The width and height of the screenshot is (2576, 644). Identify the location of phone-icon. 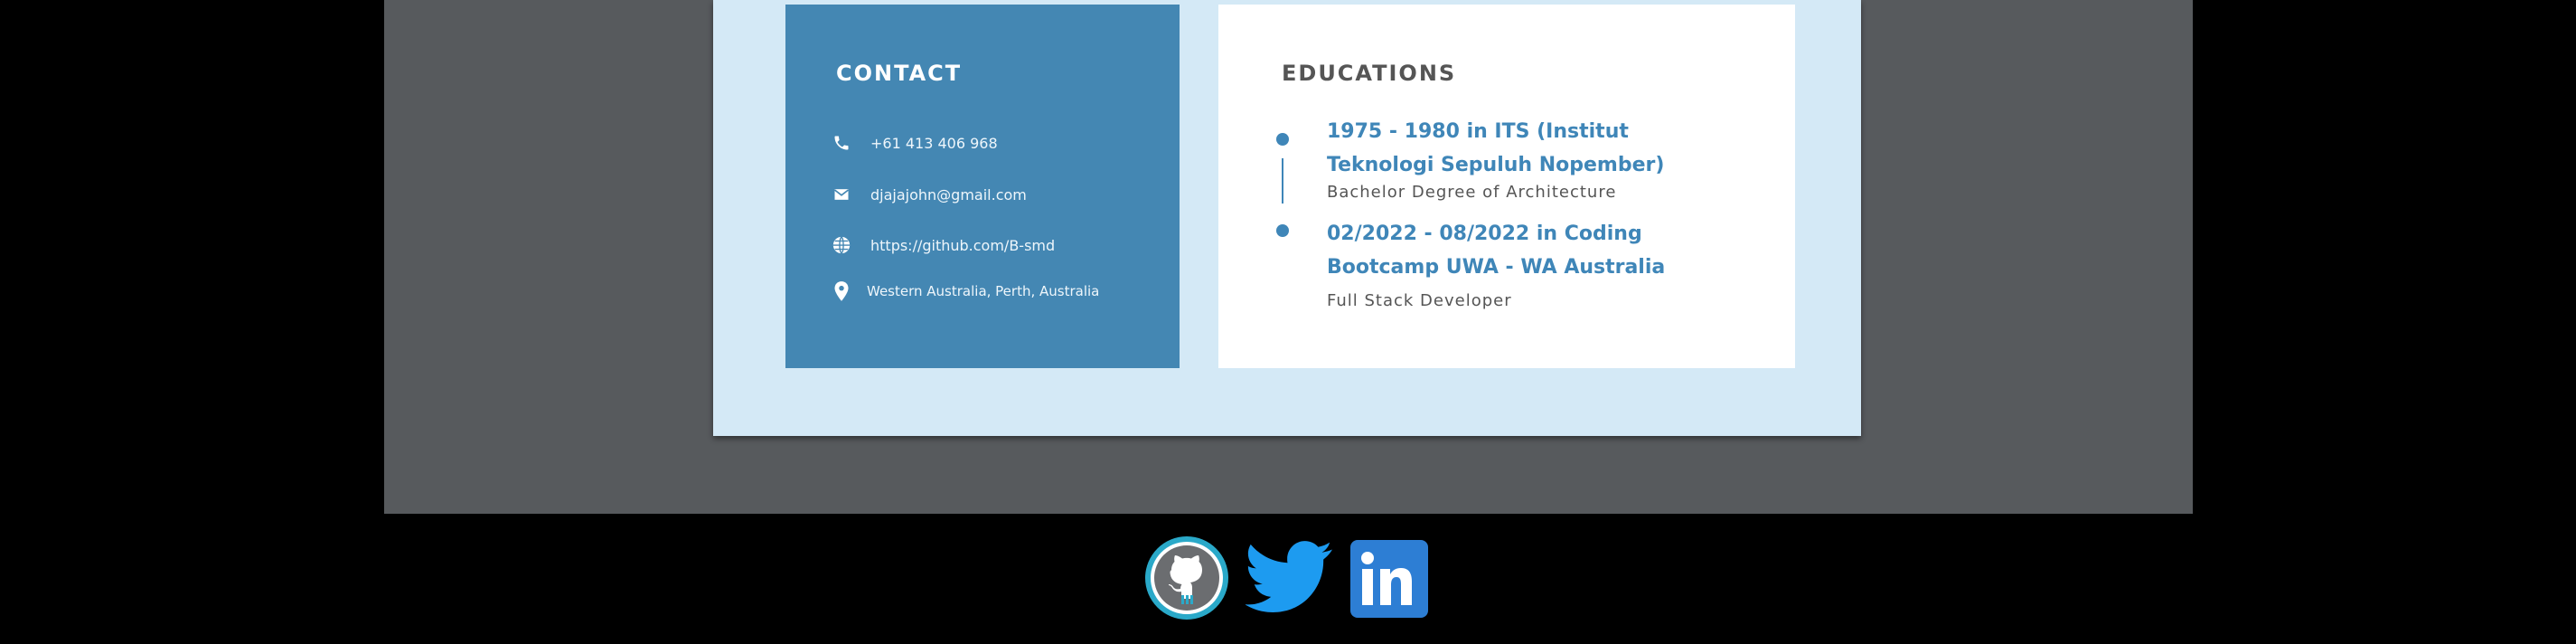
(842, 143).